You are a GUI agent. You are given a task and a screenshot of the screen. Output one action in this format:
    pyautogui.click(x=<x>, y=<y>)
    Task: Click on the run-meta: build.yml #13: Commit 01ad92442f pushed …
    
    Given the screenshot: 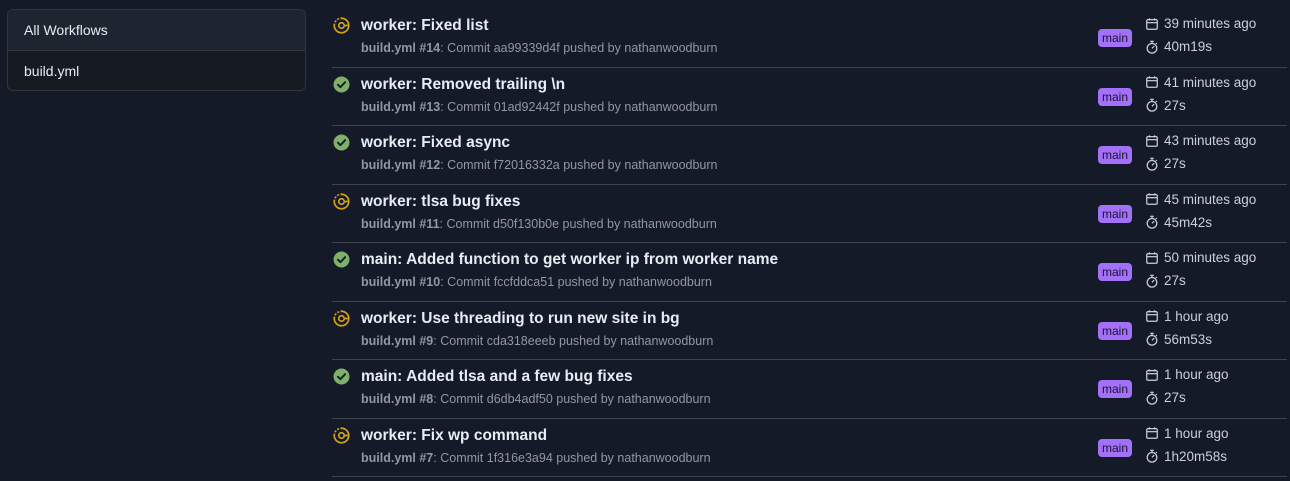 What is the action you would take?
    pyautogui.click(x=539, y=106)
    